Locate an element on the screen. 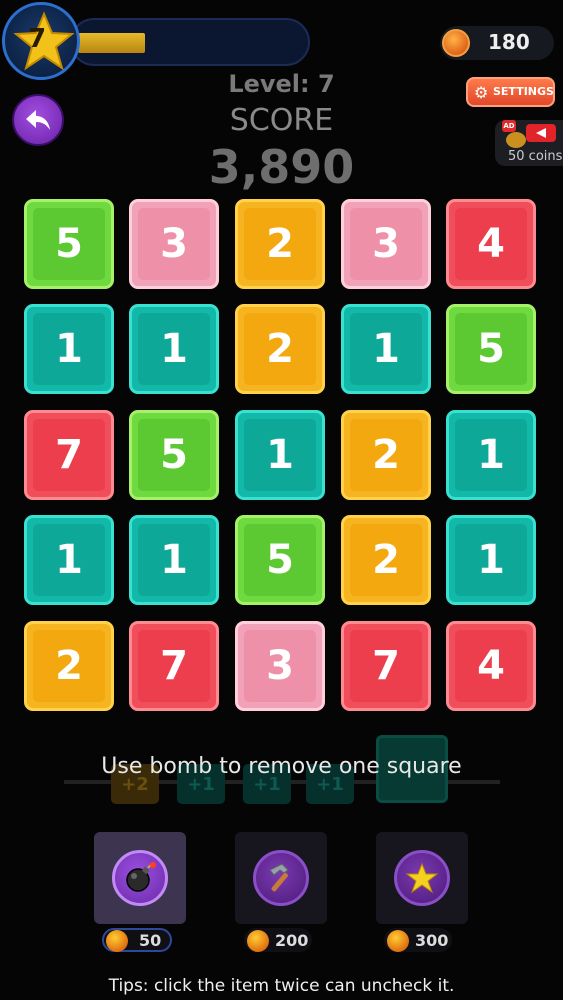  bomb-icon is located at coordinates (141, 877).